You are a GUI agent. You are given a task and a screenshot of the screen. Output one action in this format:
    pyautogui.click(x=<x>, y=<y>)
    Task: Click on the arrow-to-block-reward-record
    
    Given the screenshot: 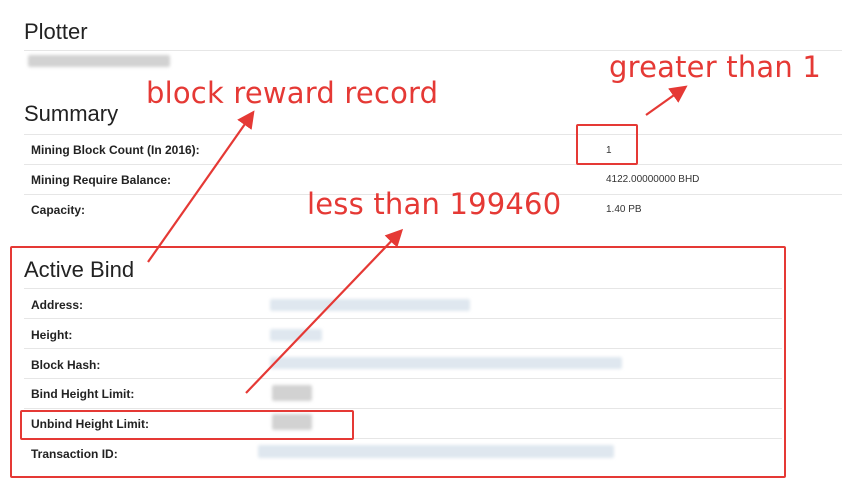 What is the action you would take?
    pyautogui.click(x=201, y=186)
    